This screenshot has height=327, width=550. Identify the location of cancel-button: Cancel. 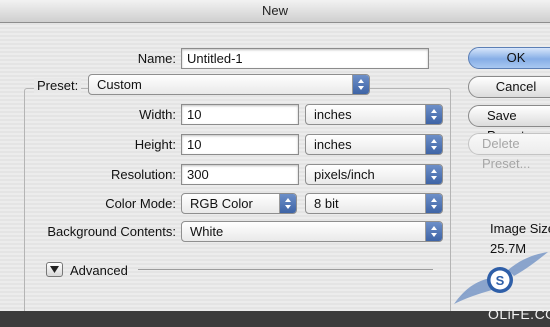
(509, 87).